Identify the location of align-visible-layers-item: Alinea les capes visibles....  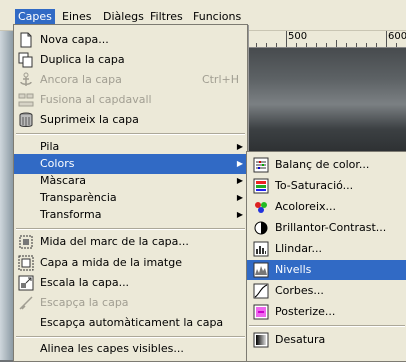
(130, 349).